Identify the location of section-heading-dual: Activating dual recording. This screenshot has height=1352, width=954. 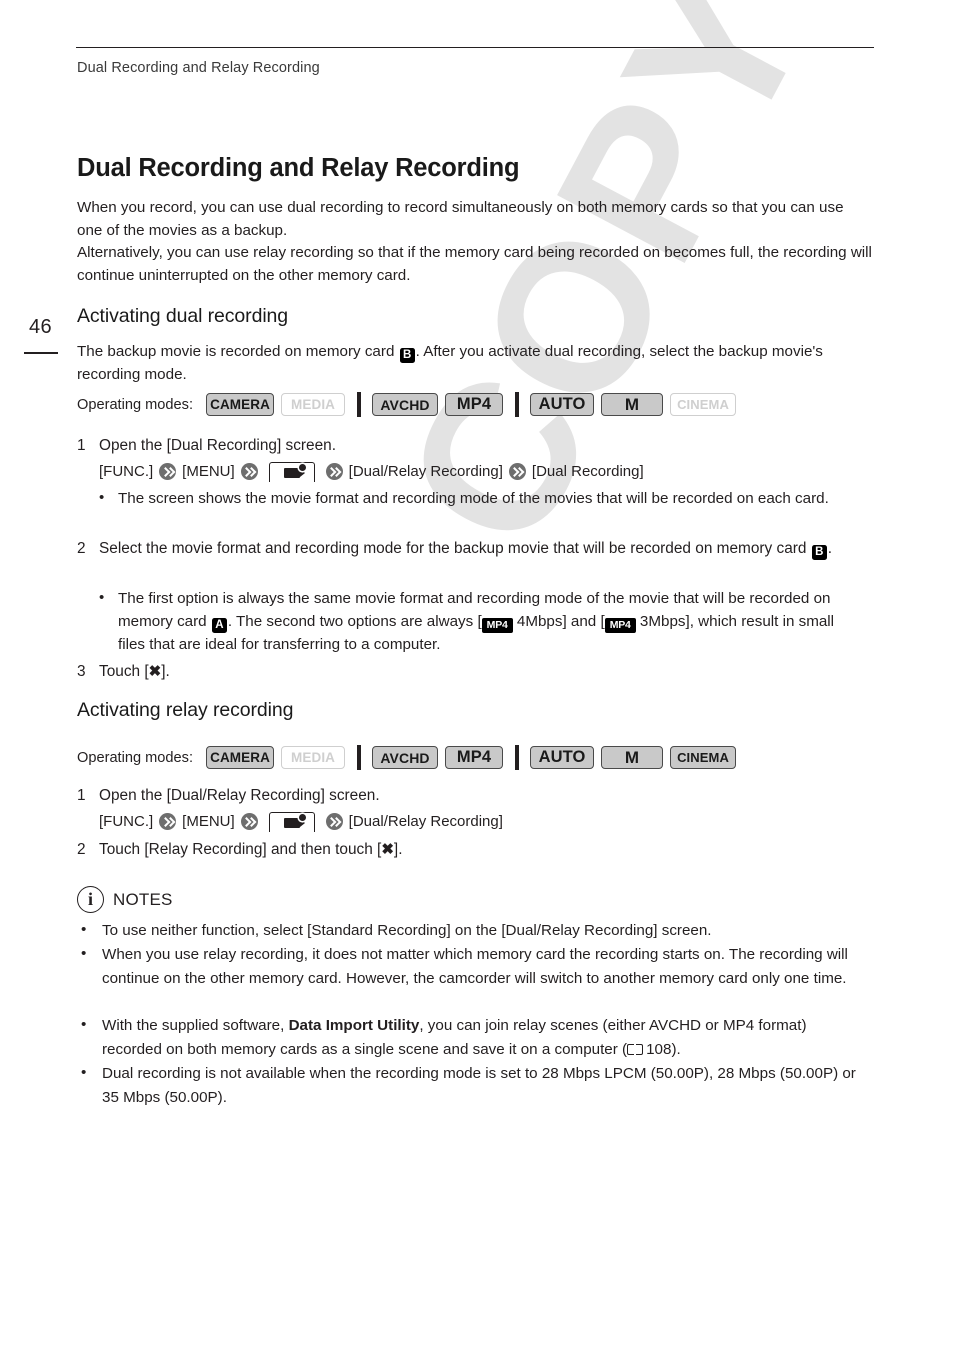
(183, 316).